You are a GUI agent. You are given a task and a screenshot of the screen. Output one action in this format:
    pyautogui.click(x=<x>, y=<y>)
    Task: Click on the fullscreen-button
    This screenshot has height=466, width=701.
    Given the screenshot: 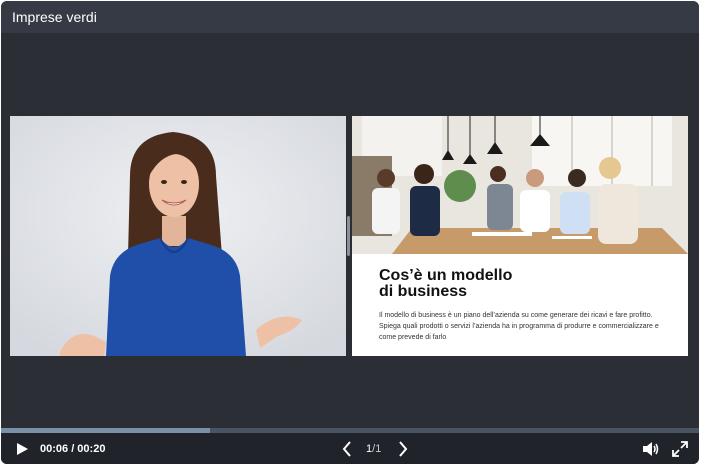 What is the action you would take?
    pyautogui.click(x=680, y=448)
    